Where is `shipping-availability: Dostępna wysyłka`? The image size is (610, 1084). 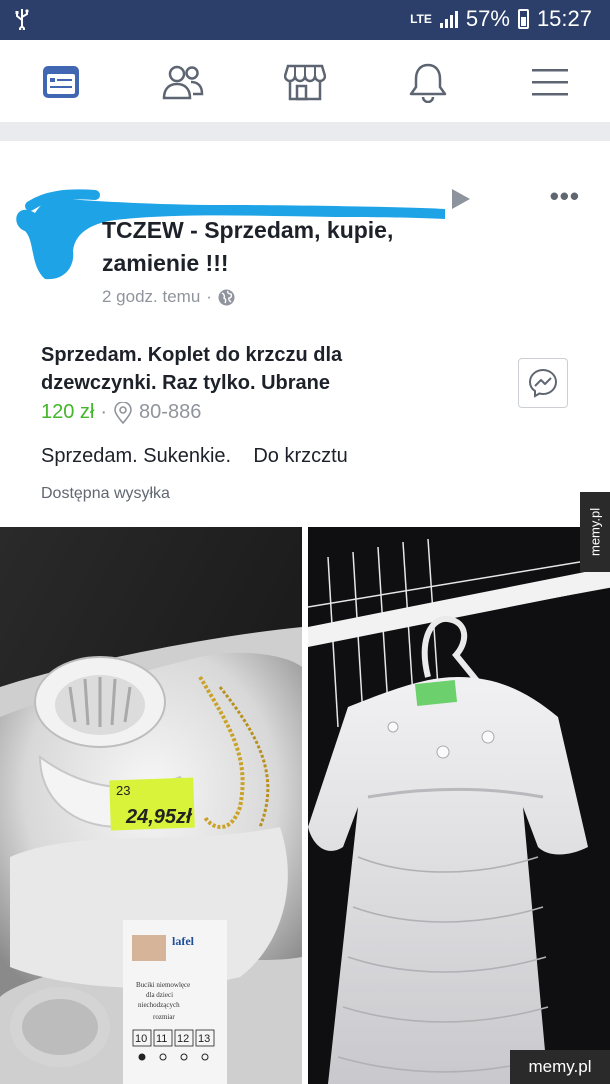 shipping-availability: Dostępna wysyłka is located at coordinates (105, 493).